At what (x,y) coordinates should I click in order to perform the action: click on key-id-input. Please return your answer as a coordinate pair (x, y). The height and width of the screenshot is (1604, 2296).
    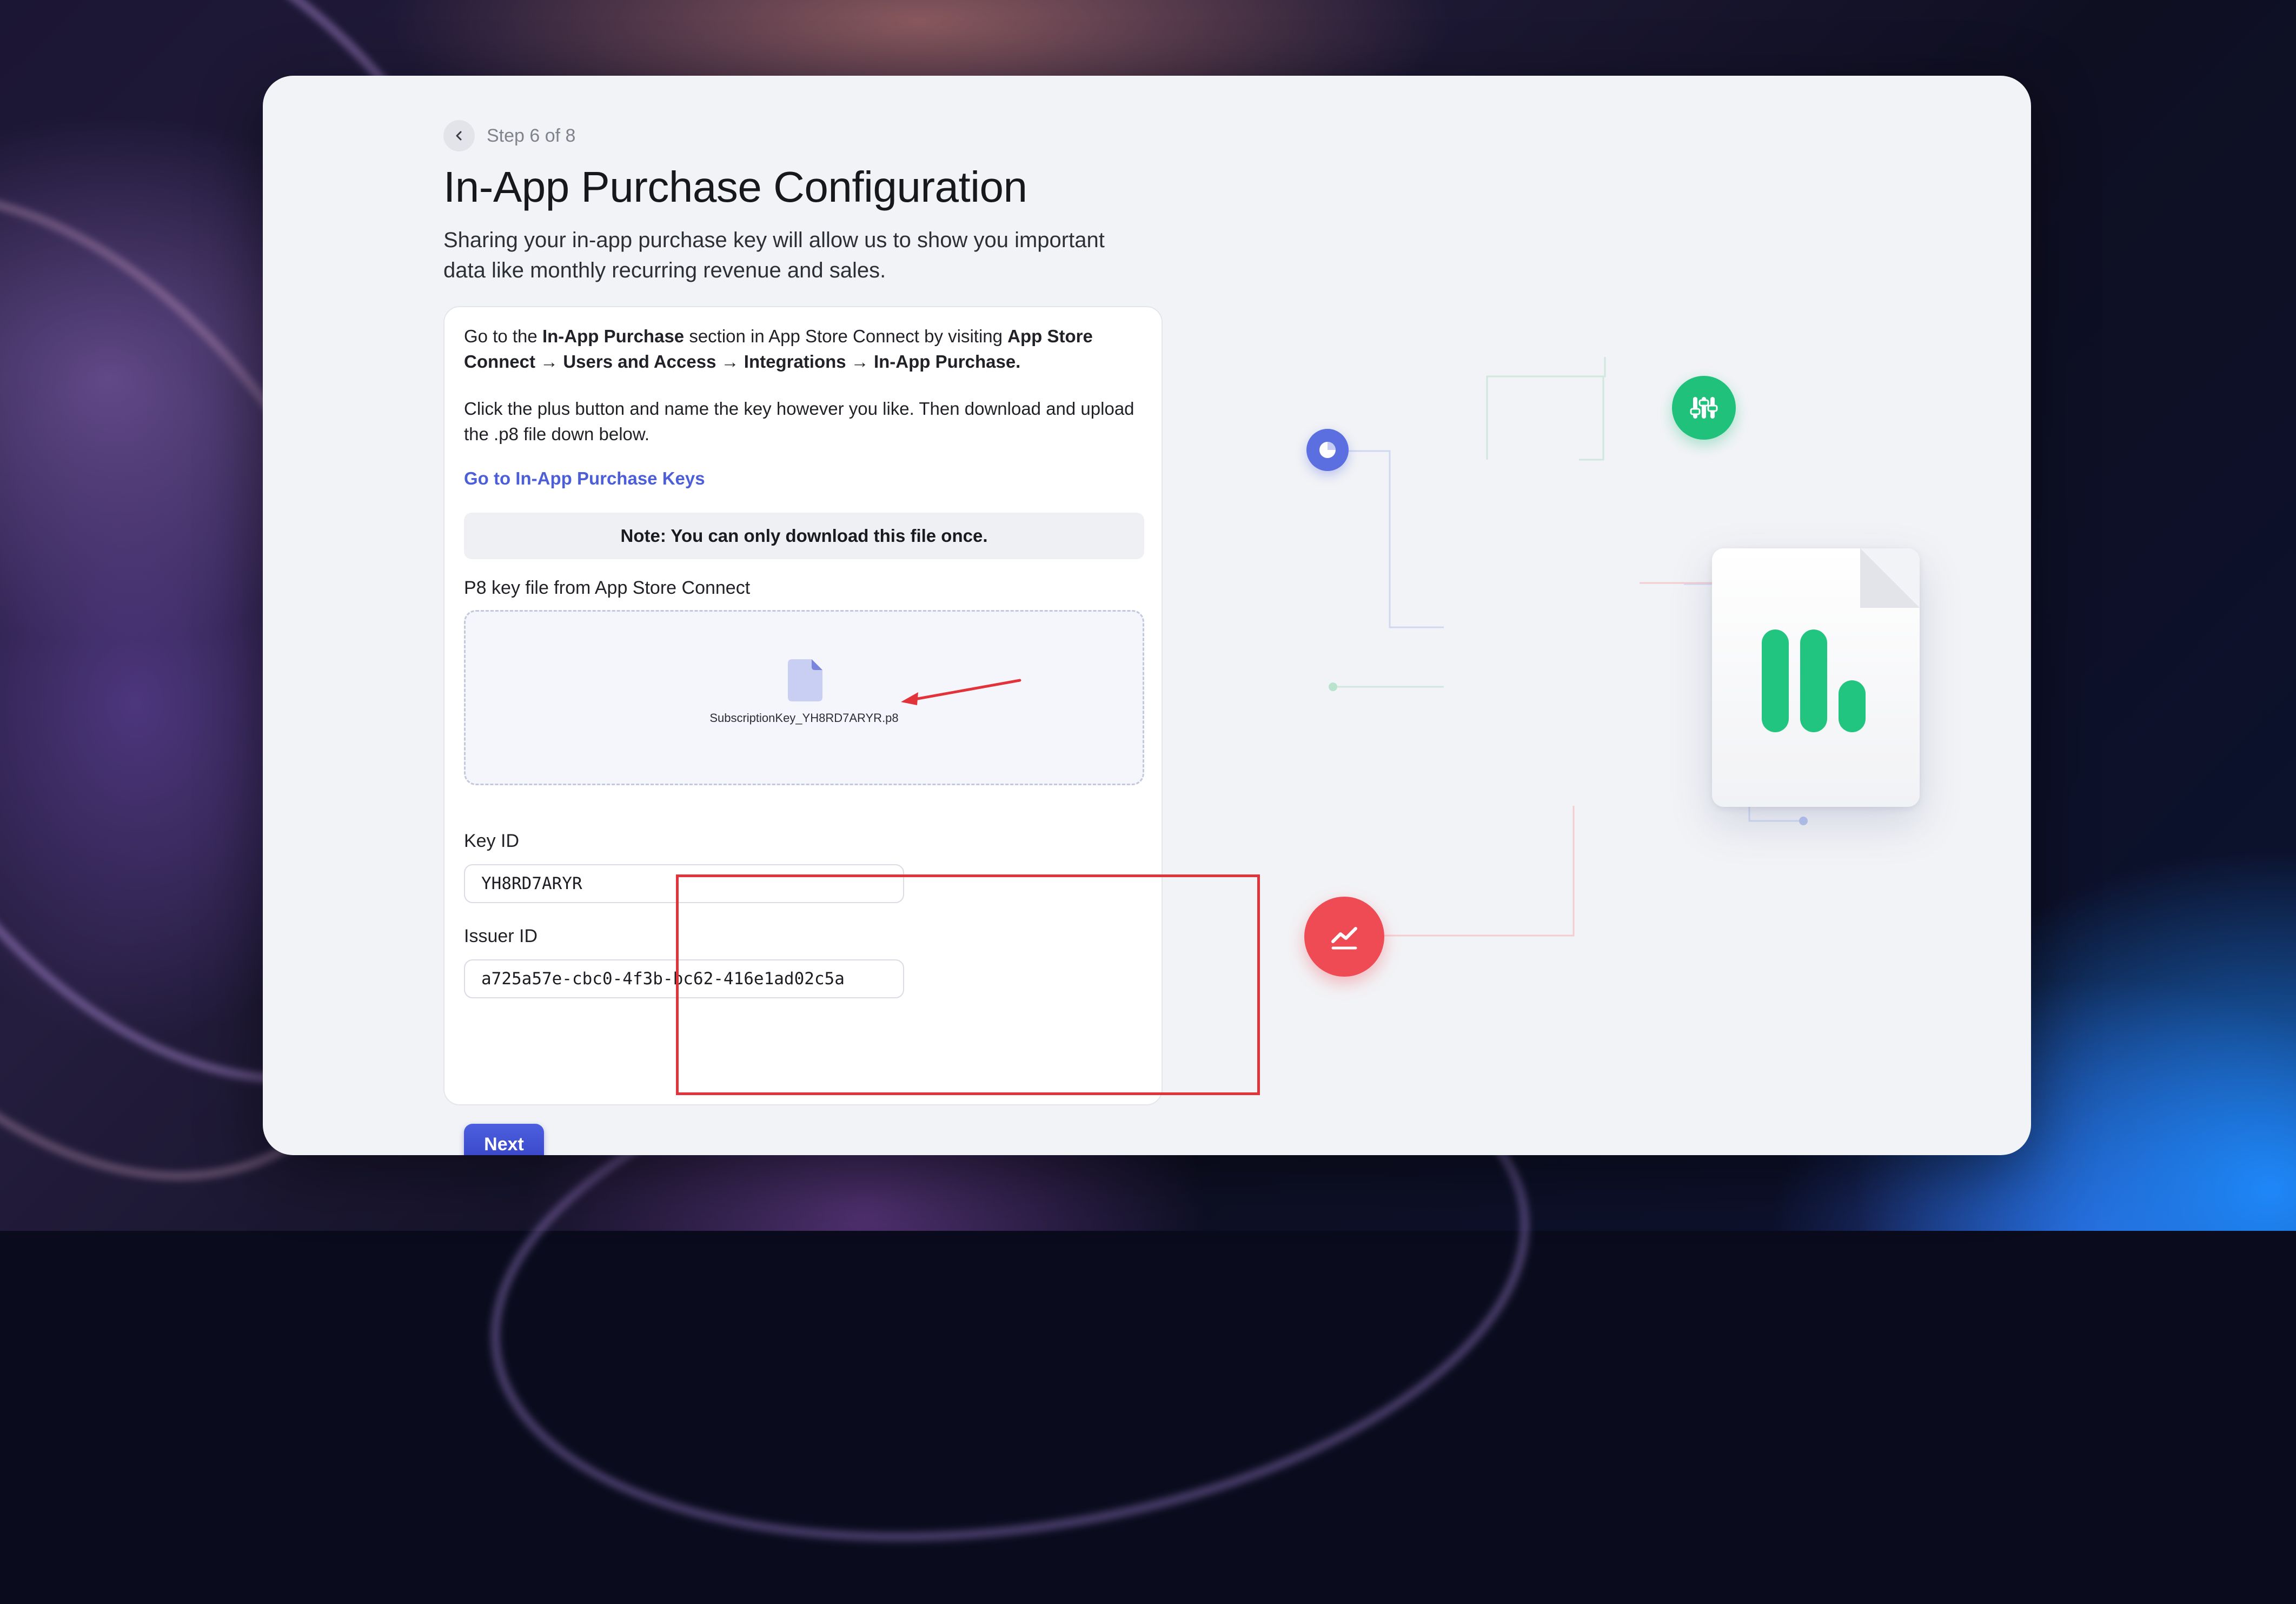
    Looking at the image, I should click on (684, 883).